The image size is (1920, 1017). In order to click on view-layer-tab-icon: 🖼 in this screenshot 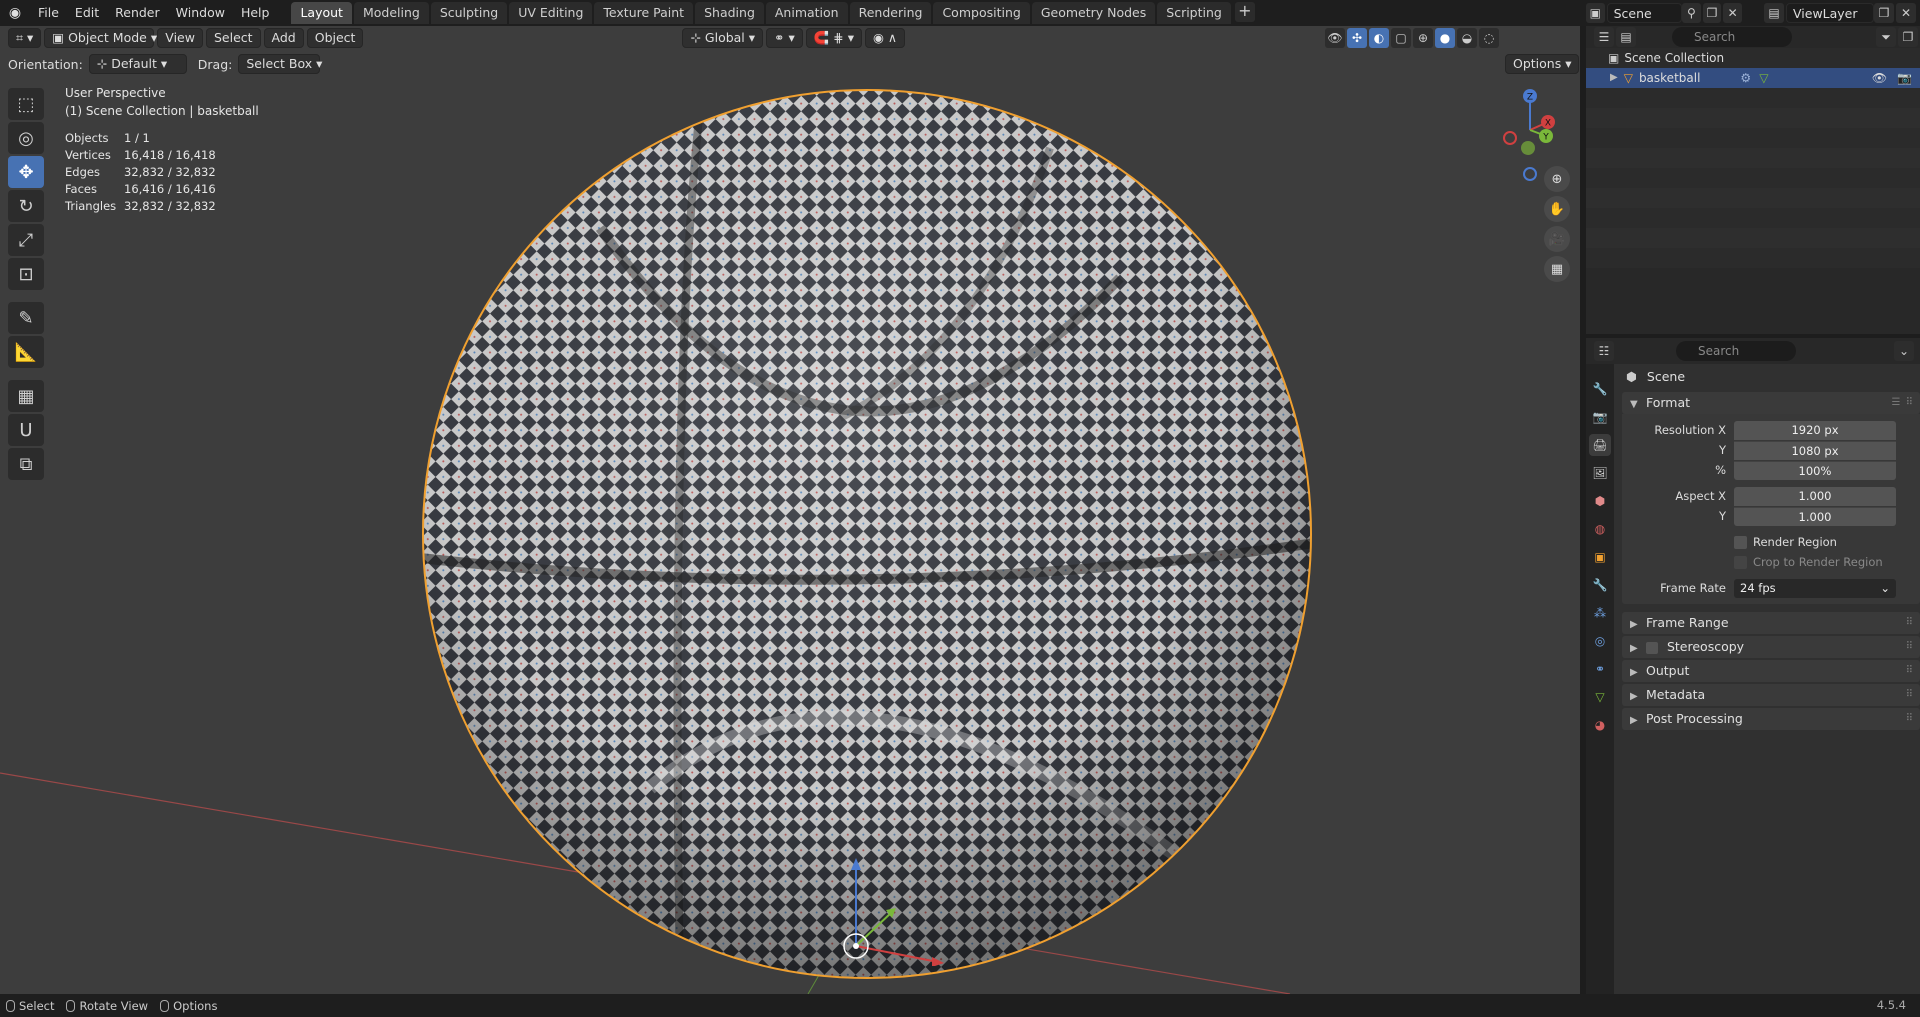, I will do `click(1600, 473)`.